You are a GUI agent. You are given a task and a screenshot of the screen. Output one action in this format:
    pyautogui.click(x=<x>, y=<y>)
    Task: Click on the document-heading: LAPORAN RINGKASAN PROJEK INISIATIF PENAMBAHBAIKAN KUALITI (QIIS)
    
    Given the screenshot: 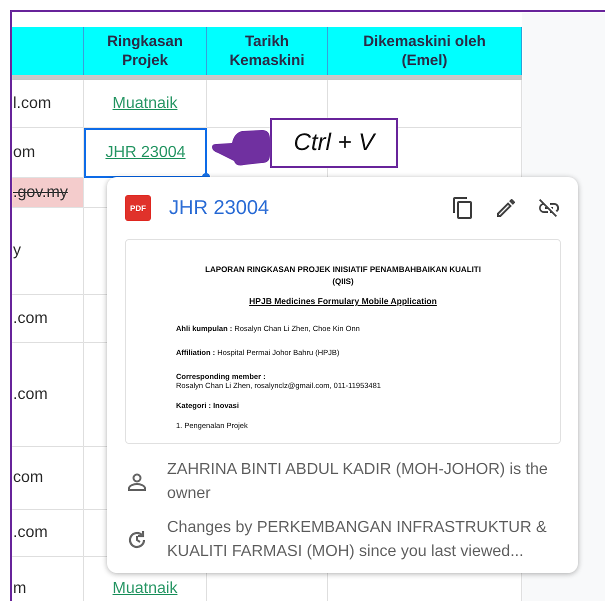 What is the action you would take?
    pyautogui.click(x=343, y=276)
    